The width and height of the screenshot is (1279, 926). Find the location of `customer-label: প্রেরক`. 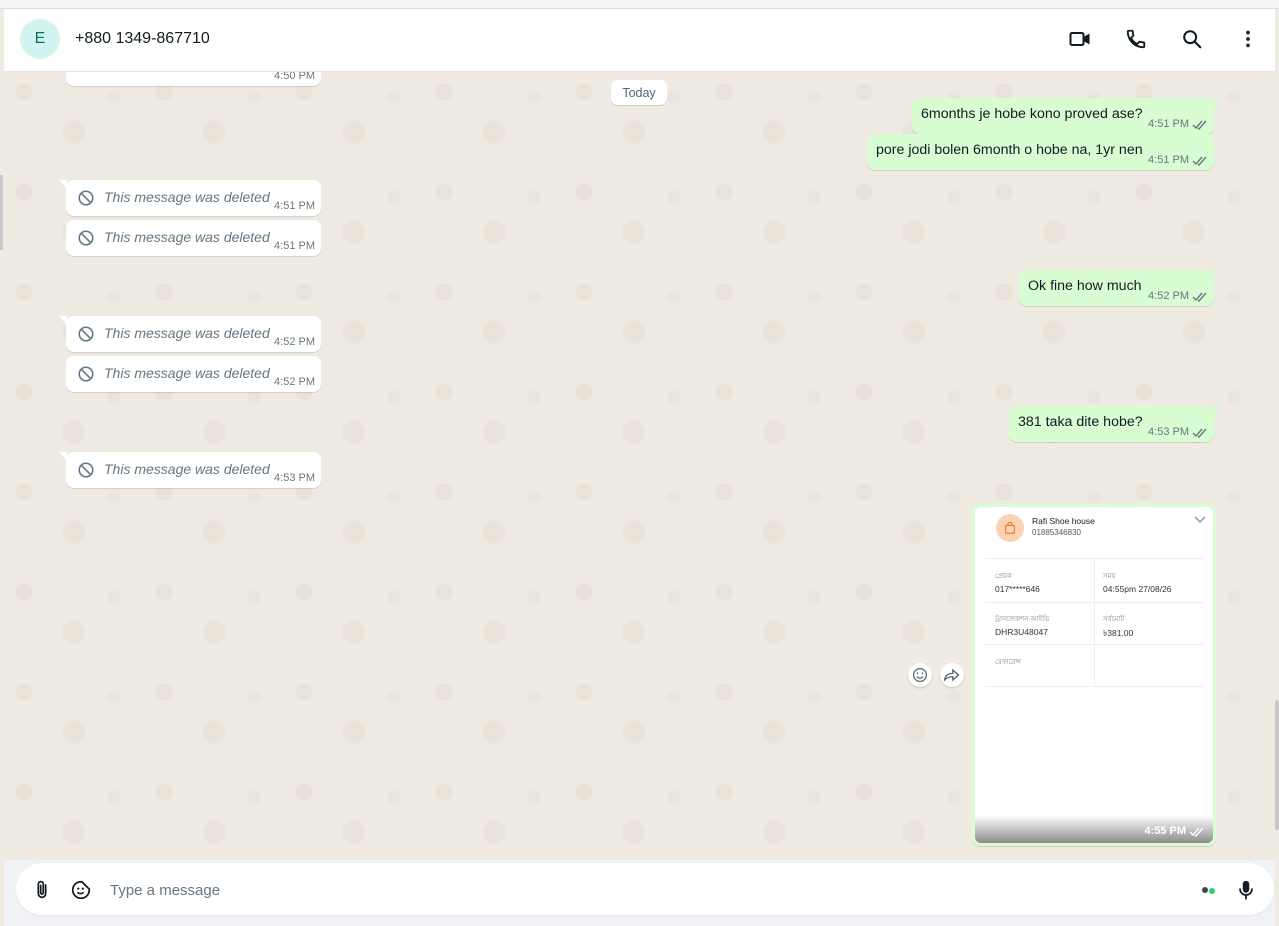

customer-label: প্রেরক is located at coordinates (1003, 576).